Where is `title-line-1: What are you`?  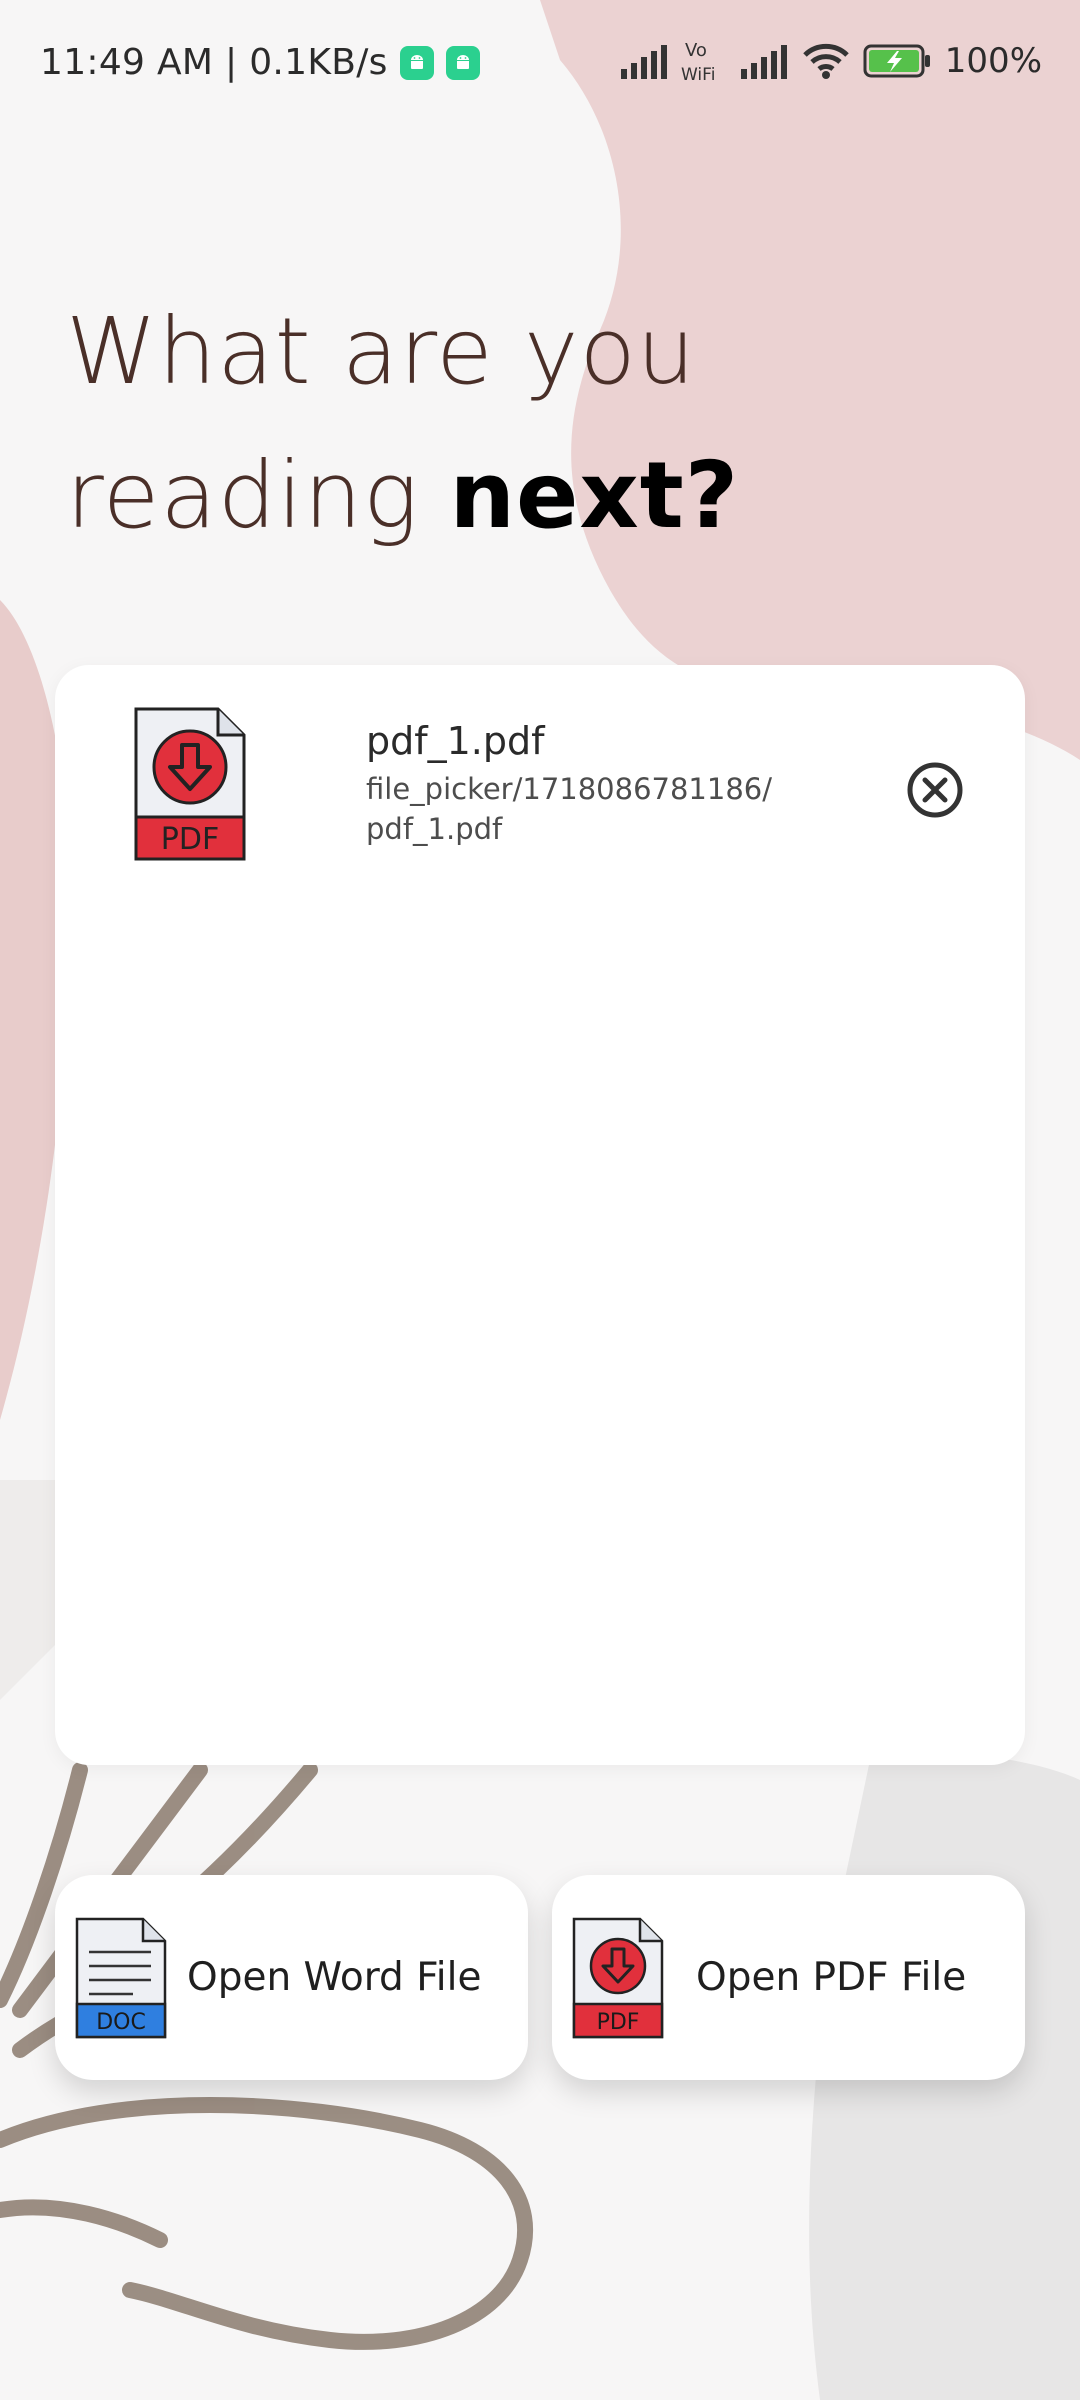
title-line-1: What are you is located at coordinates (381, 351).